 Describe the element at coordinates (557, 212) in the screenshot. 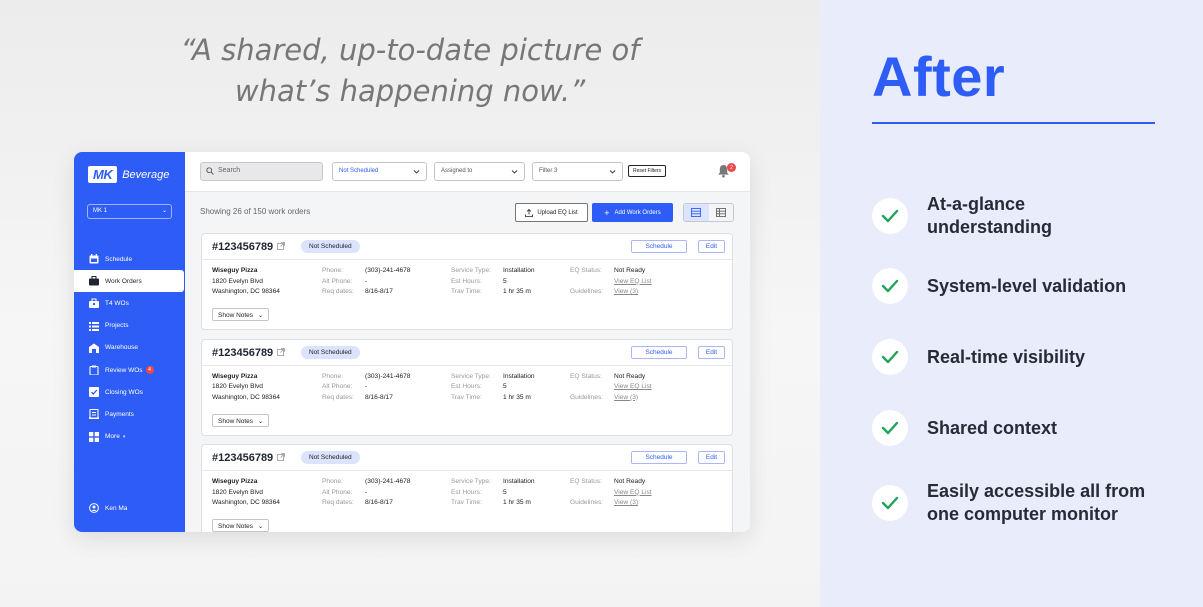

I see `upload-eq-list-label: Upload EQ List` at that location.